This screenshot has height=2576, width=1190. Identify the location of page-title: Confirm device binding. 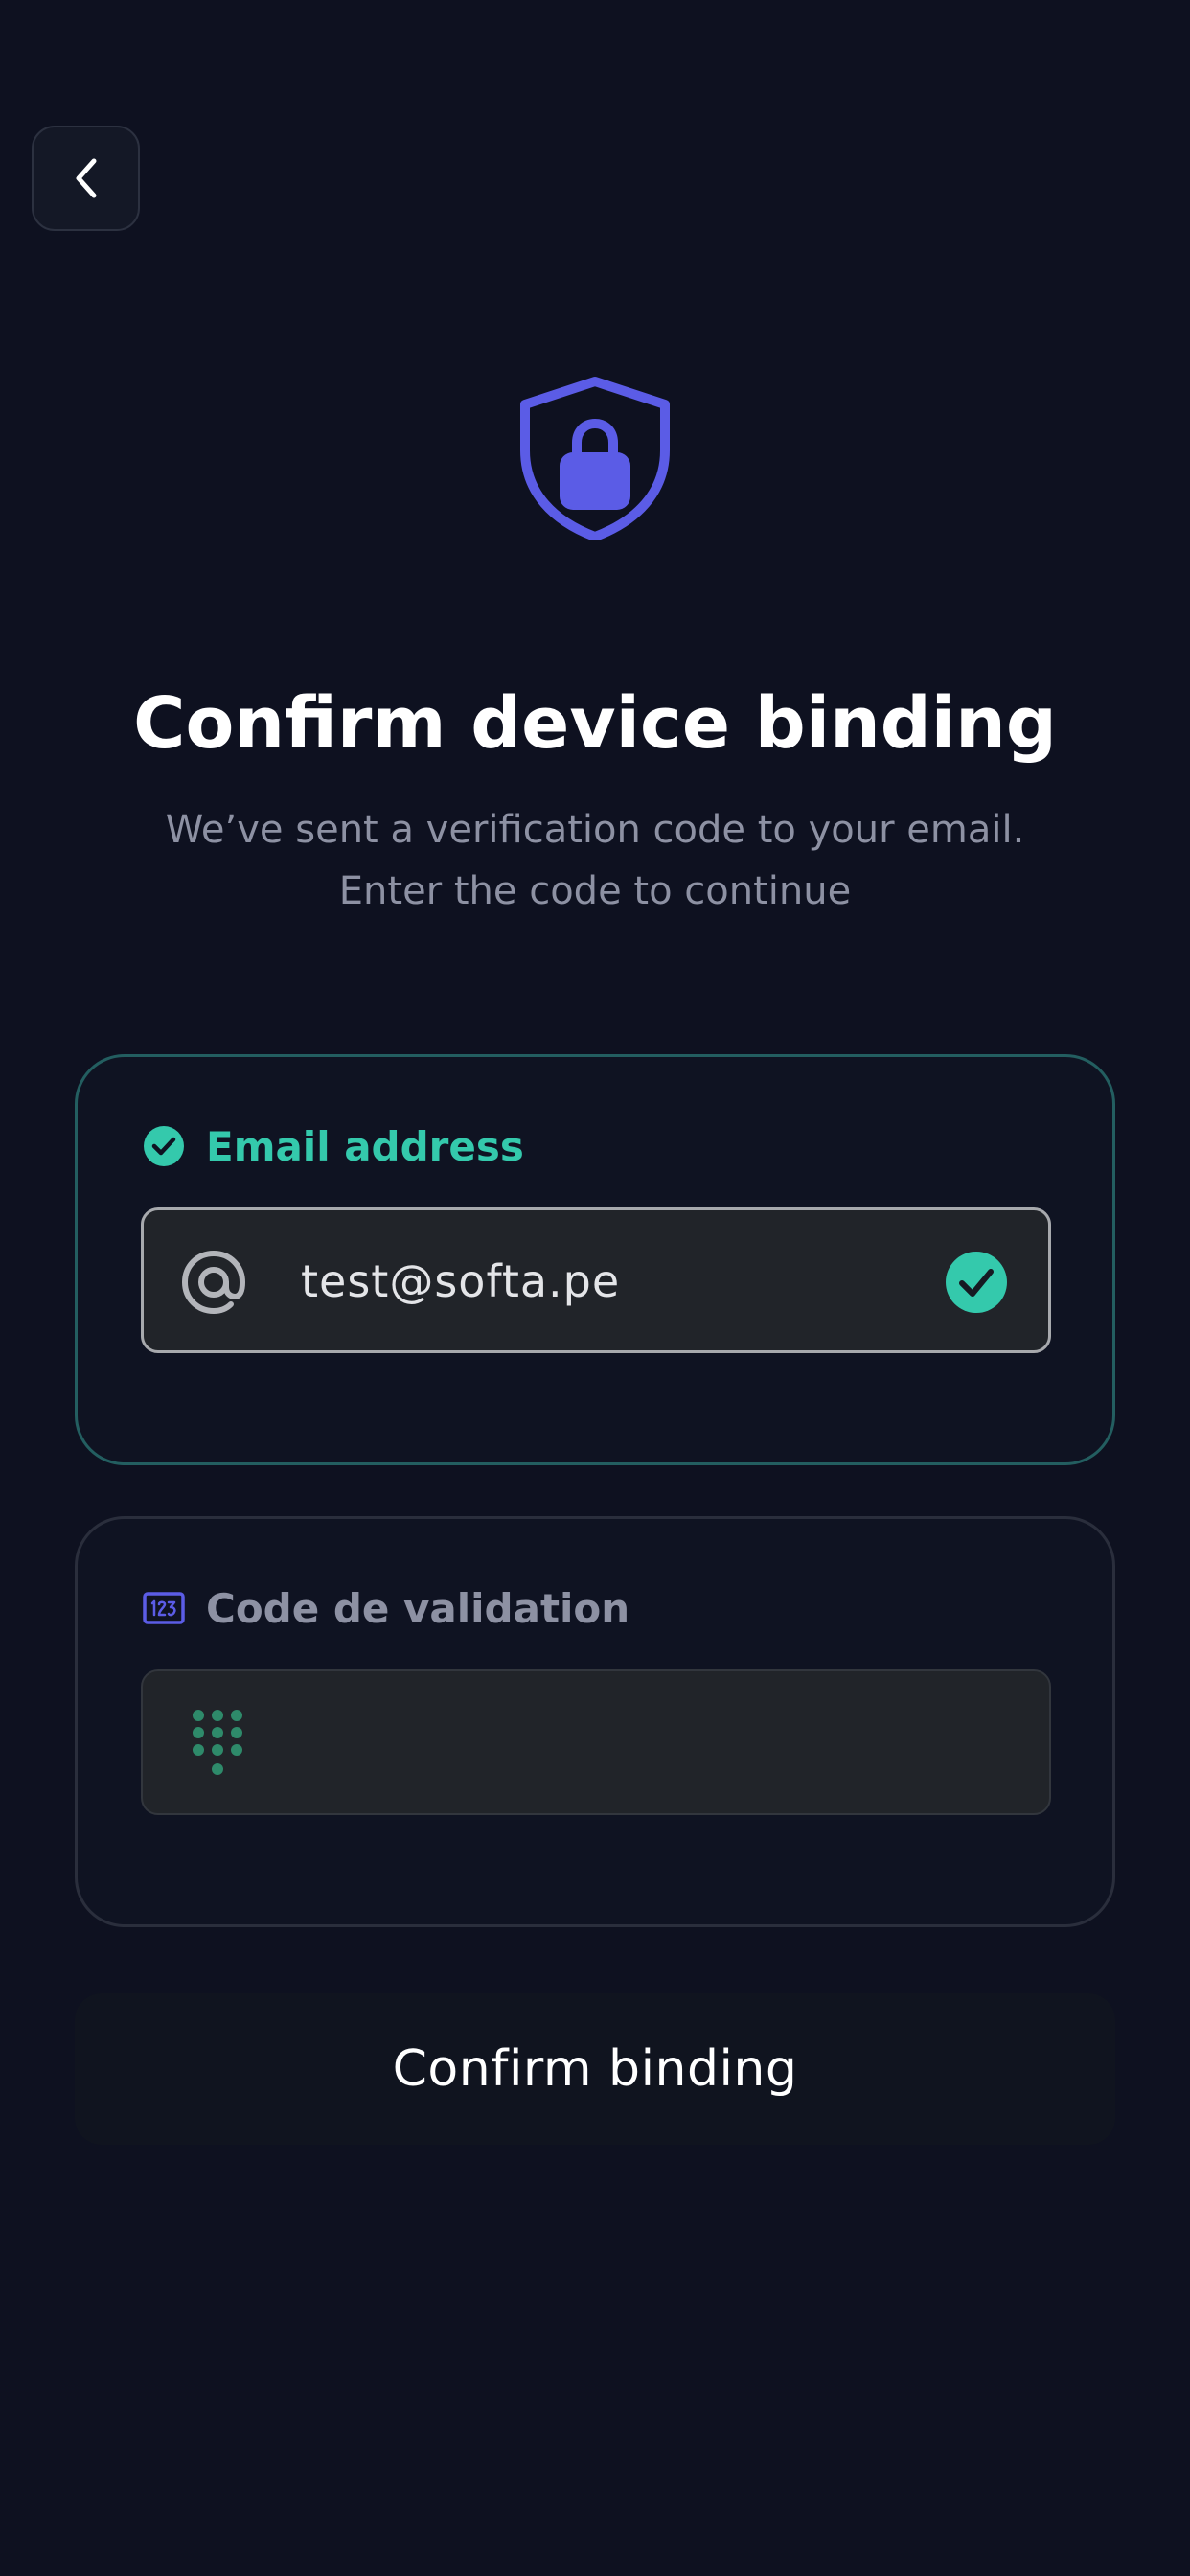
(595, 723).